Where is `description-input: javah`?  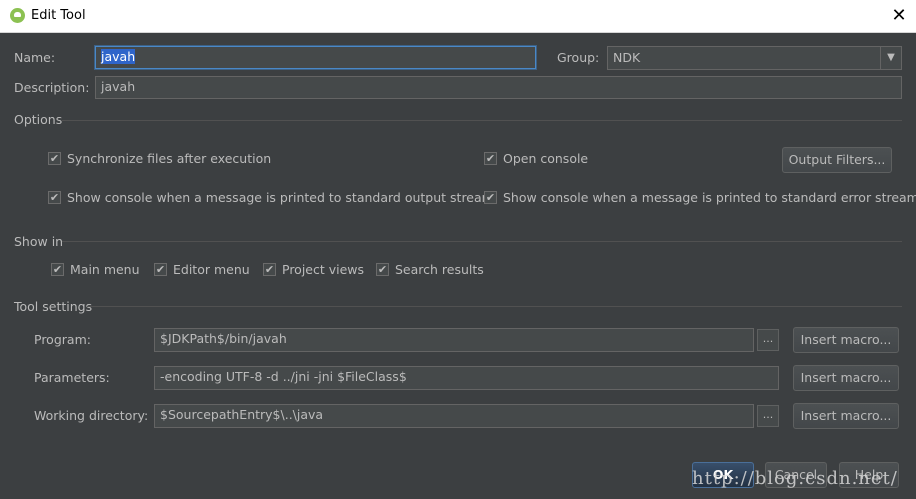 description-input: javah is located at coordinates (498, 87).